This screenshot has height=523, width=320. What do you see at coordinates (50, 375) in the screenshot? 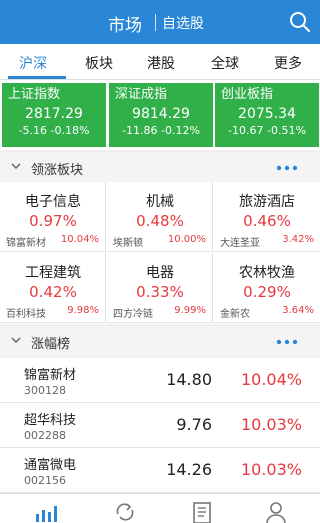
I see `stock-name: 锦富新材` at bounding box center [50, 375].